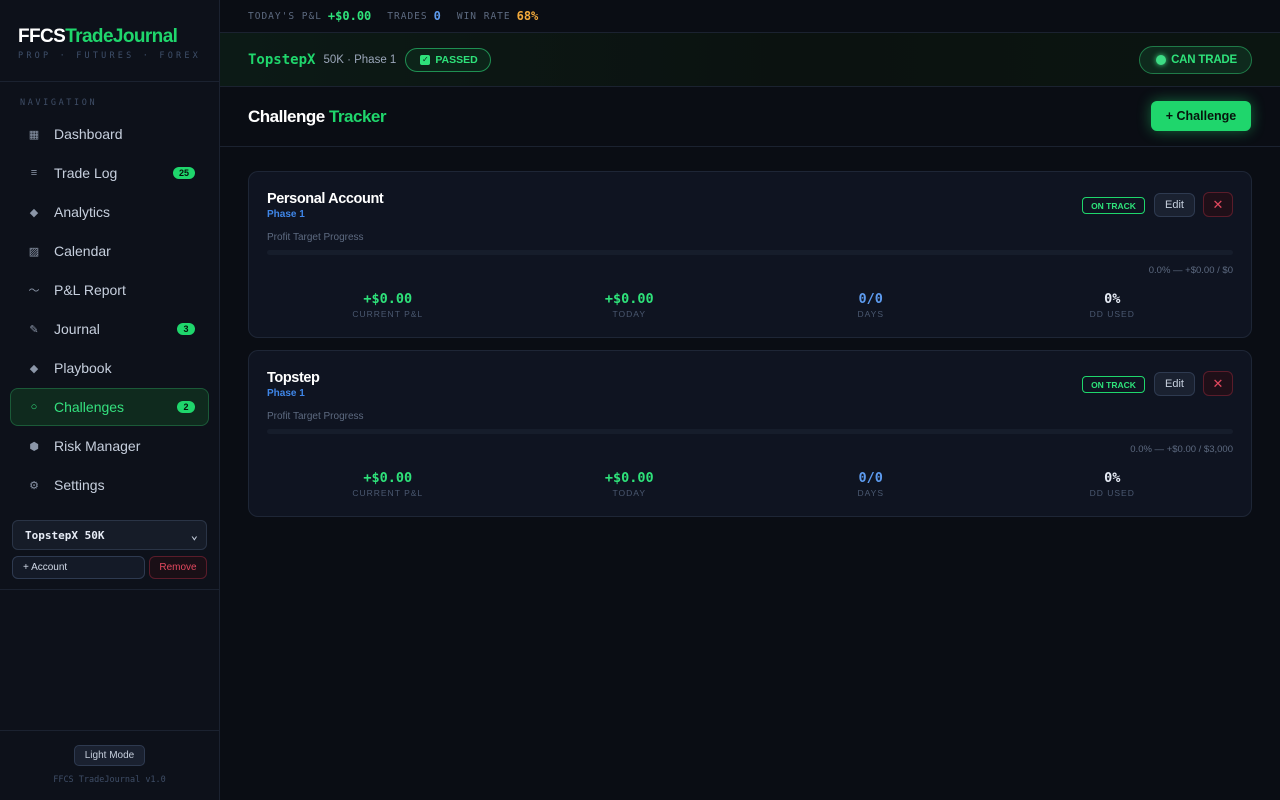  What do you see at coordinates (34, 329) in the screenshot?
I see `pencil-icon: ✎` at bounding box center [34, 329].